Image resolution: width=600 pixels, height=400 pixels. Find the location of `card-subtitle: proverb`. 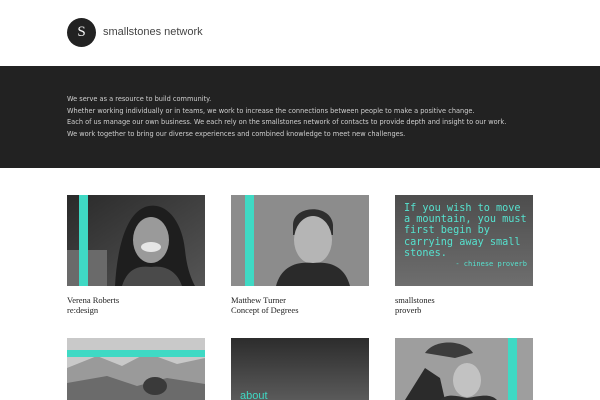

card-subtitle: proverb is located at coordinates (408, 310).